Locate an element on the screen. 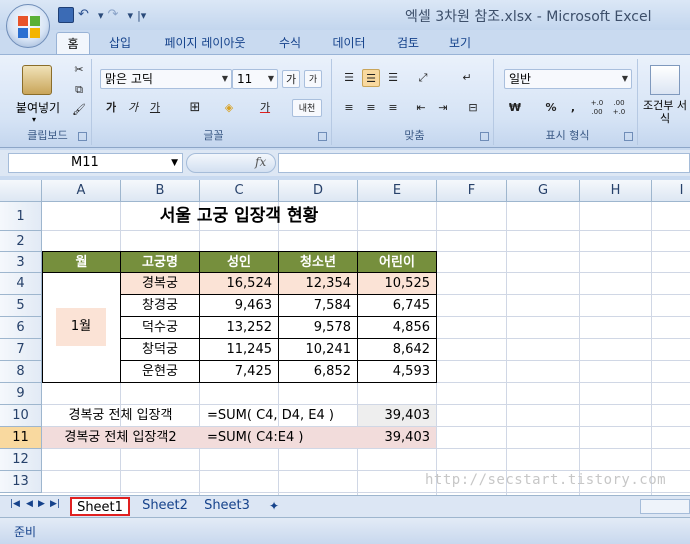 This screenshot has width=690, height=544. redo-dropdown-icon: ▾ is located at coordinates (131, 15).